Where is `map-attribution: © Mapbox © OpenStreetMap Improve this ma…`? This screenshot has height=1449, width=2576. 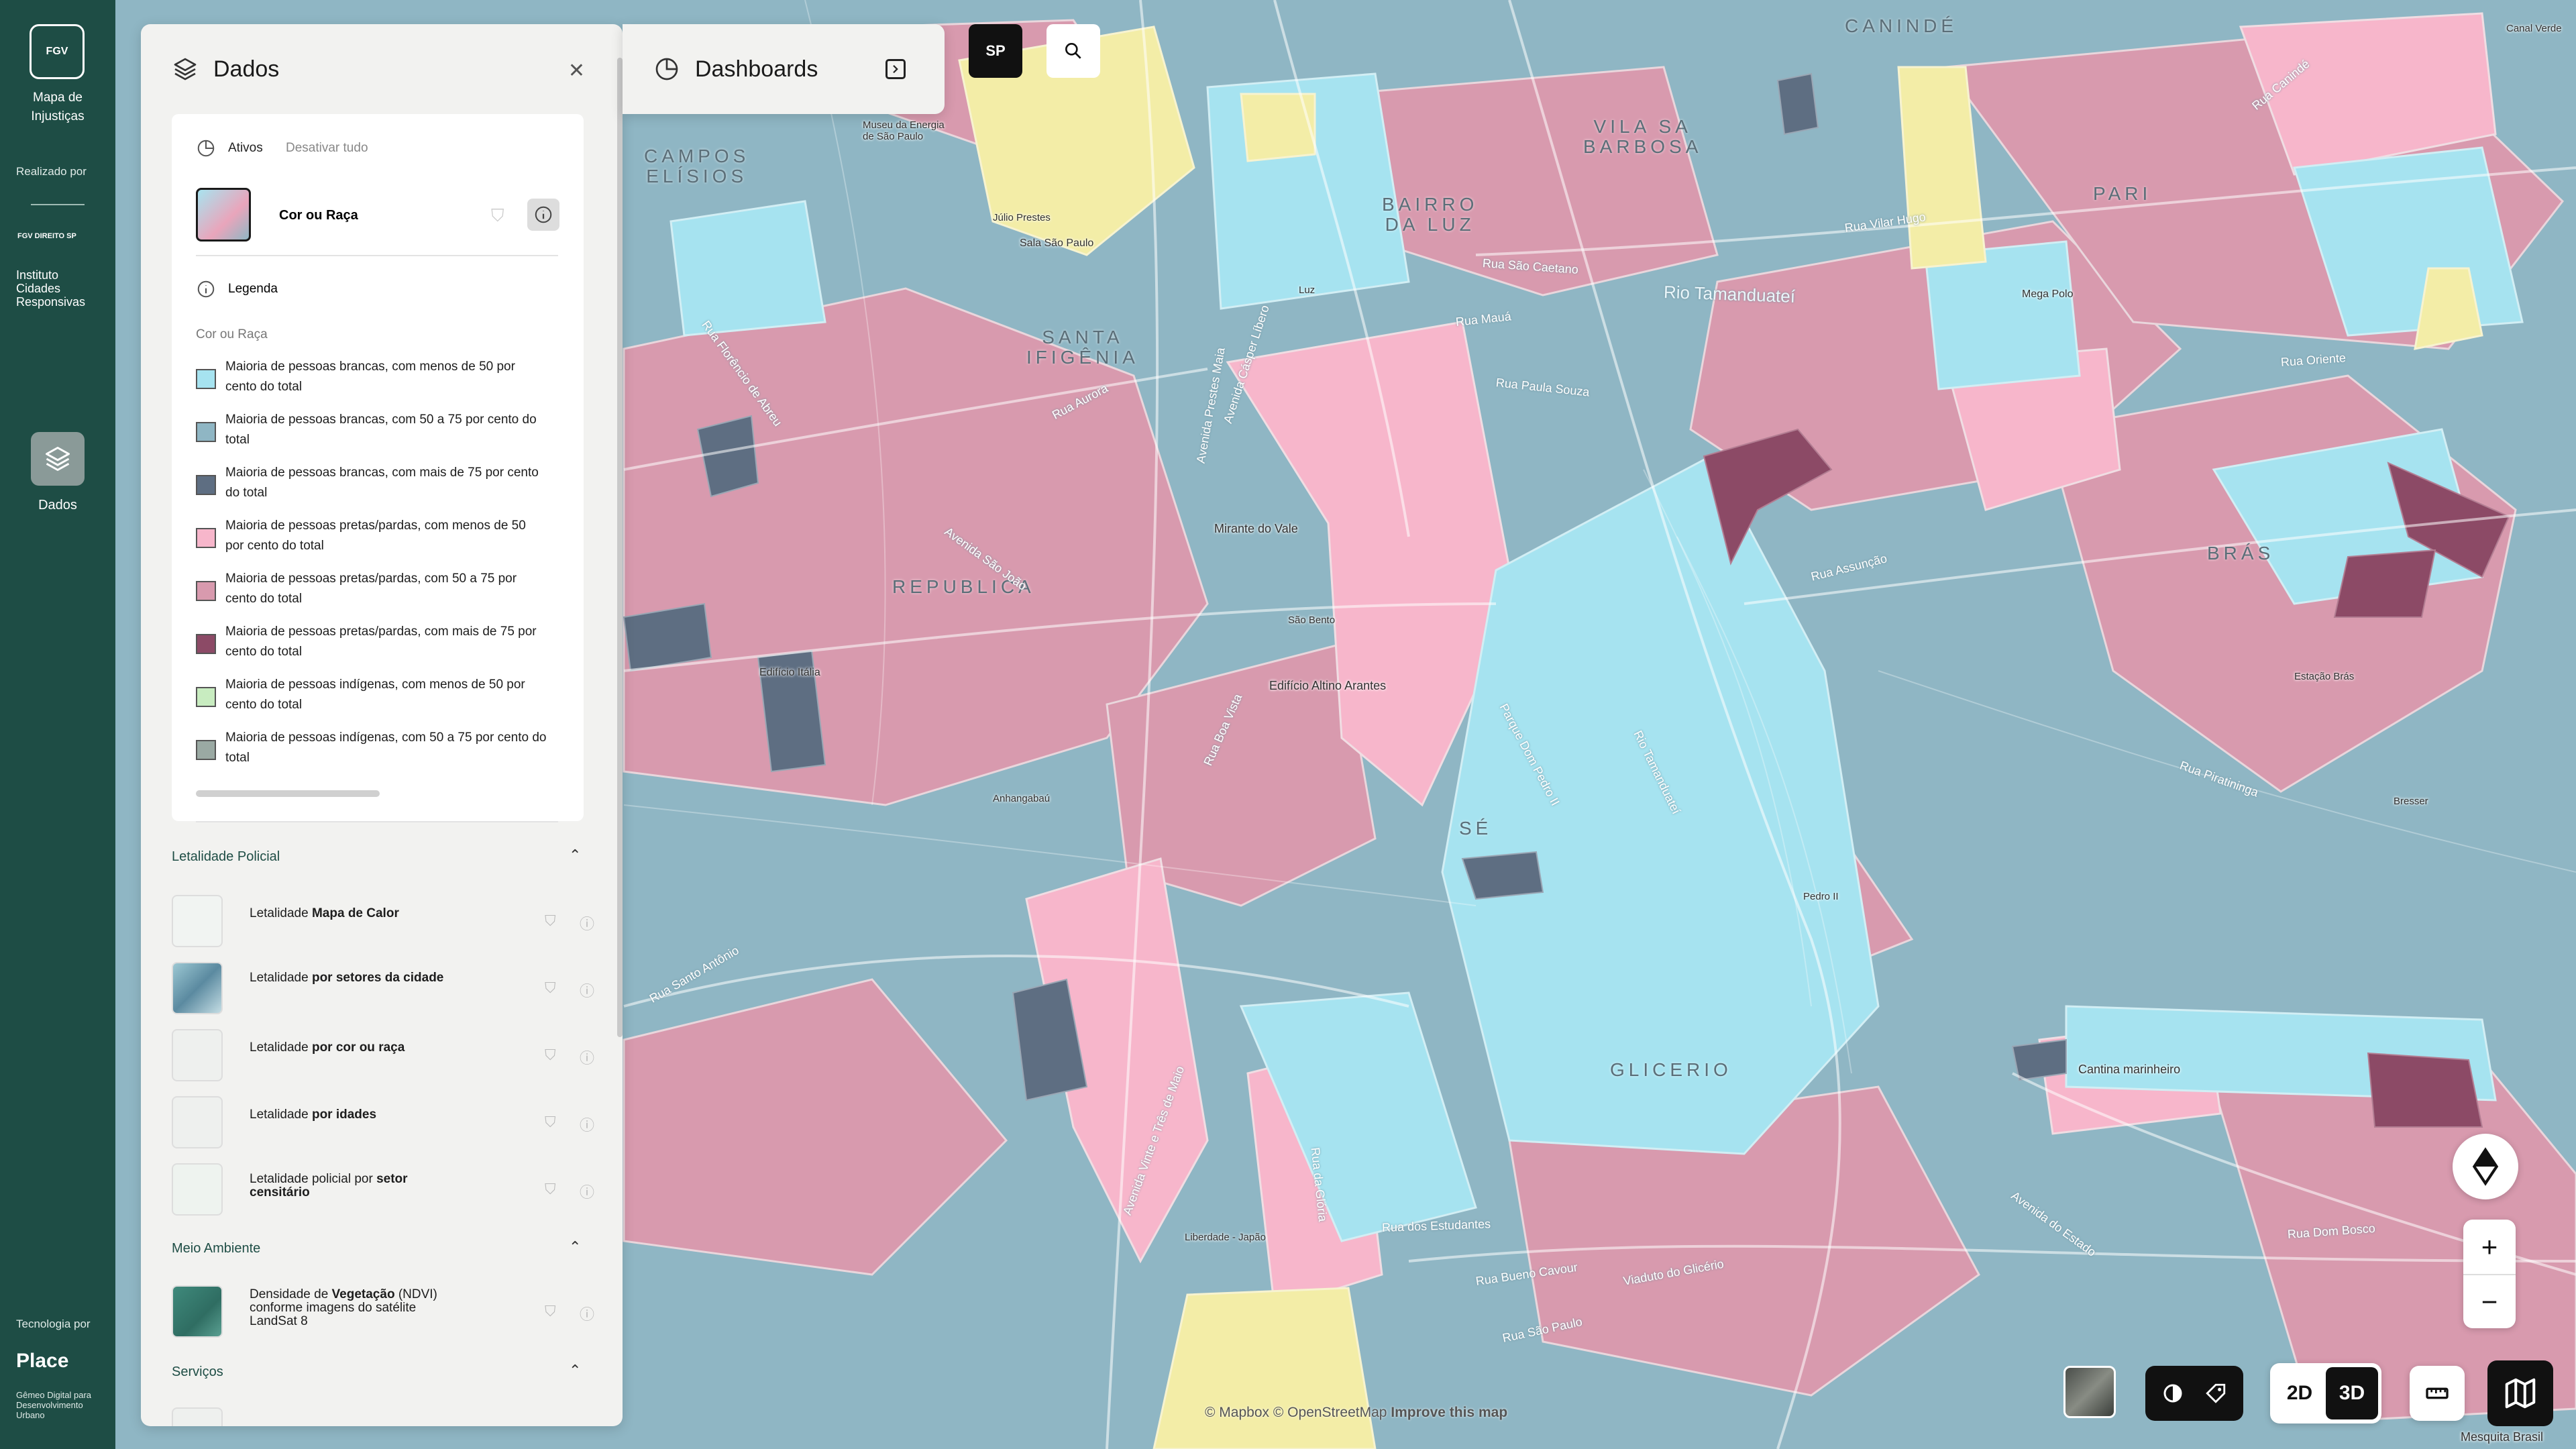
map-attribution: © Mapbox © OpenStreetMap Improve this ma… is located at coordinates (1356, 1413).